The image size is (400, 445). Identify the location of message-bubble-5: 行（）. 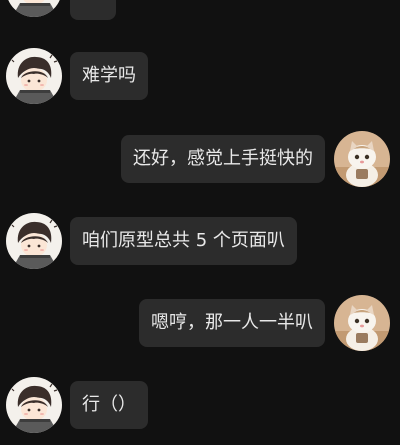
(109, 405).